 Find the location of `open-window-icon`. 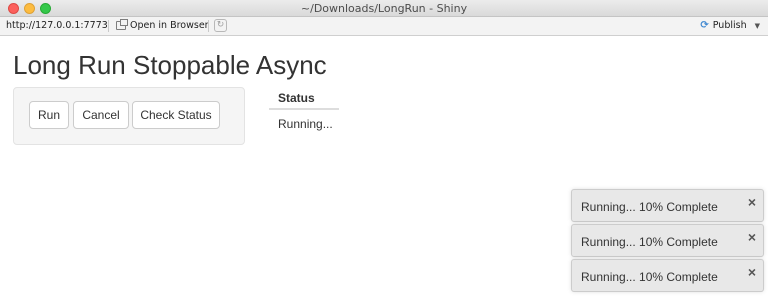

open-window-icon is located at coordinates (122, 24).